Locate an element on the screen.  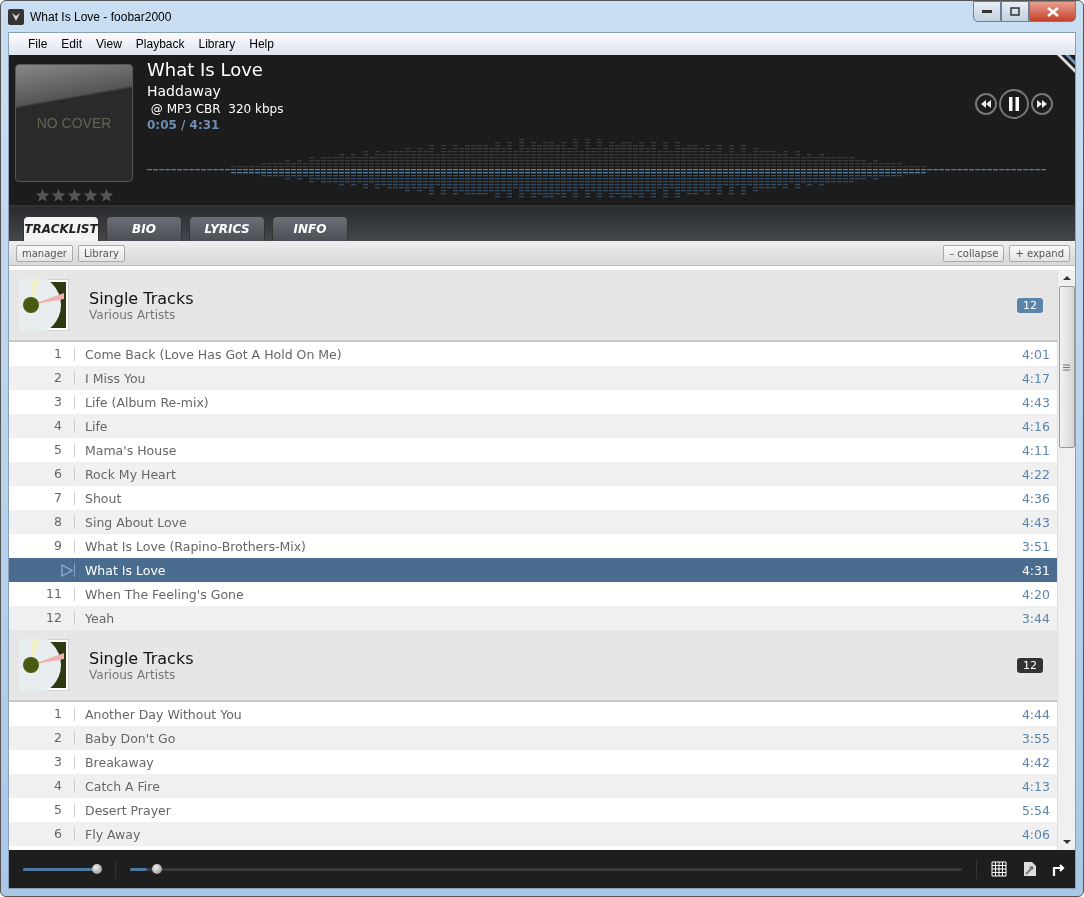
track-number: 7 is located at coordinates (42, 498).